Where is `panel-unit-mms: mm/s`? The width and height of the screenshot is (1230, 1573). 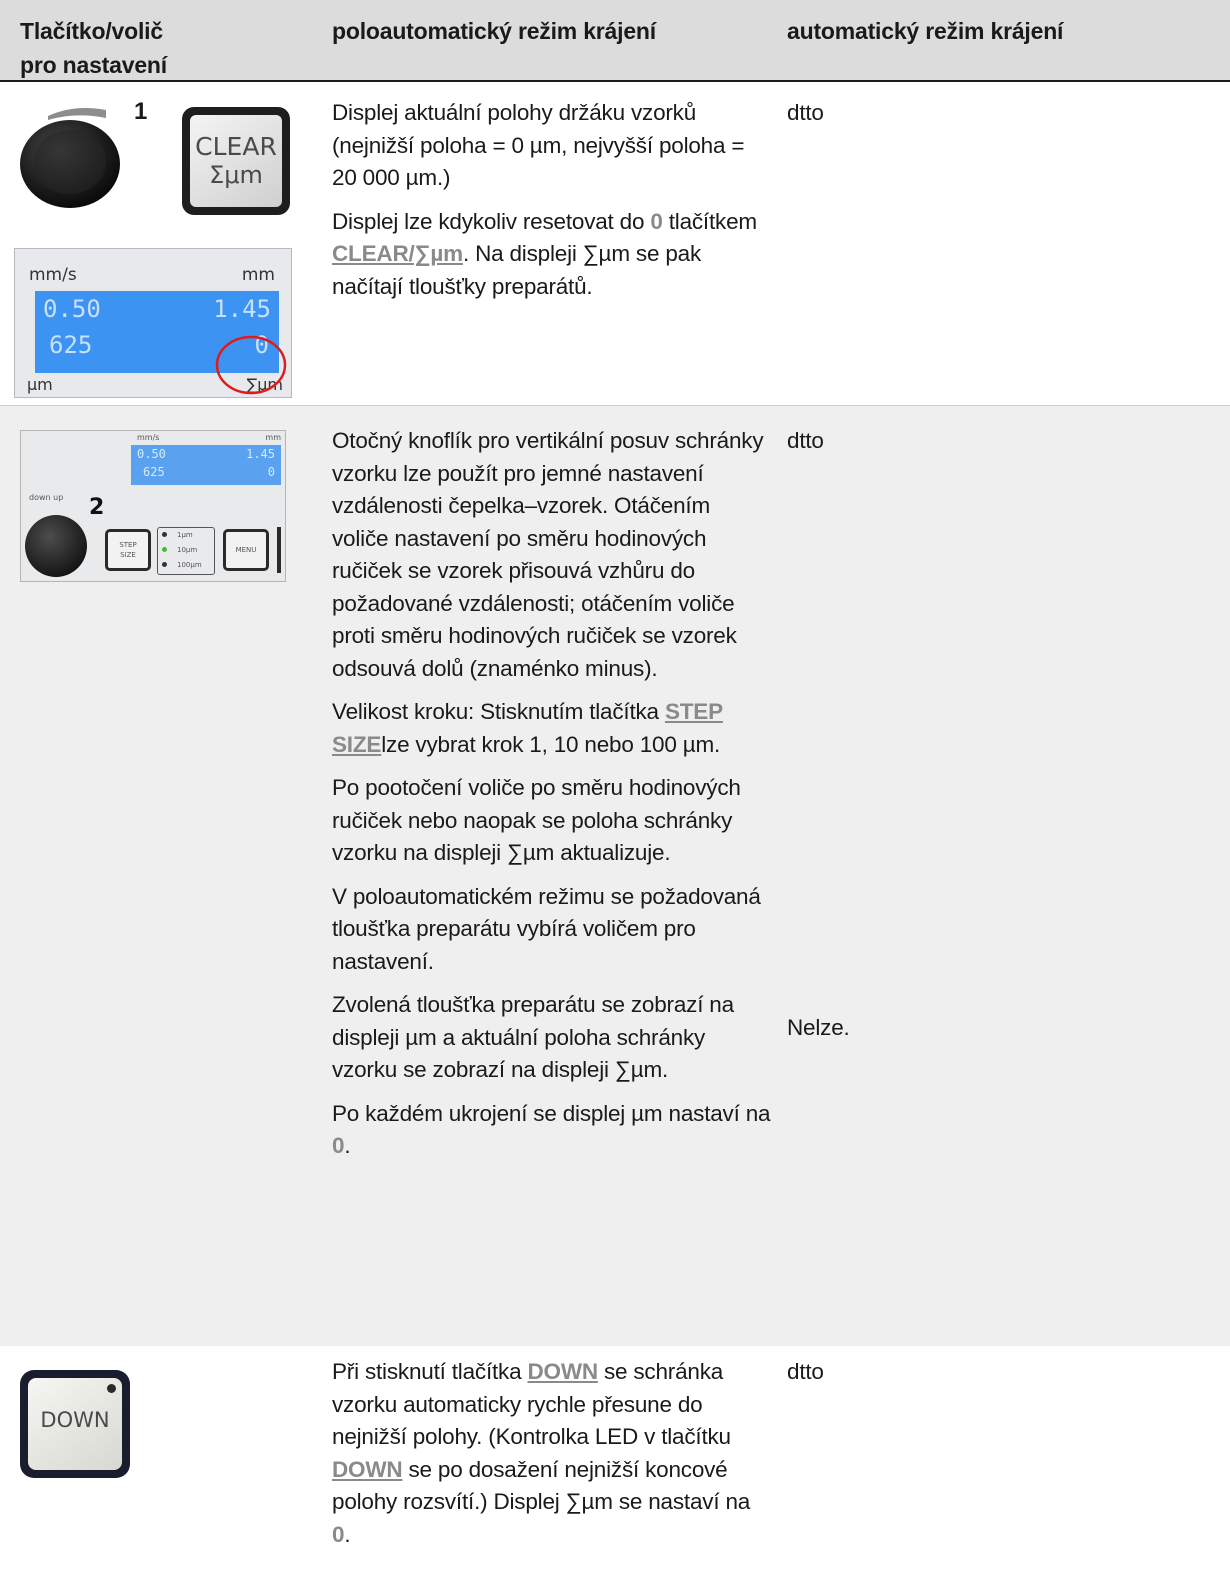
panel-unit-mms: mm/s is located at coordinates (148, 437).